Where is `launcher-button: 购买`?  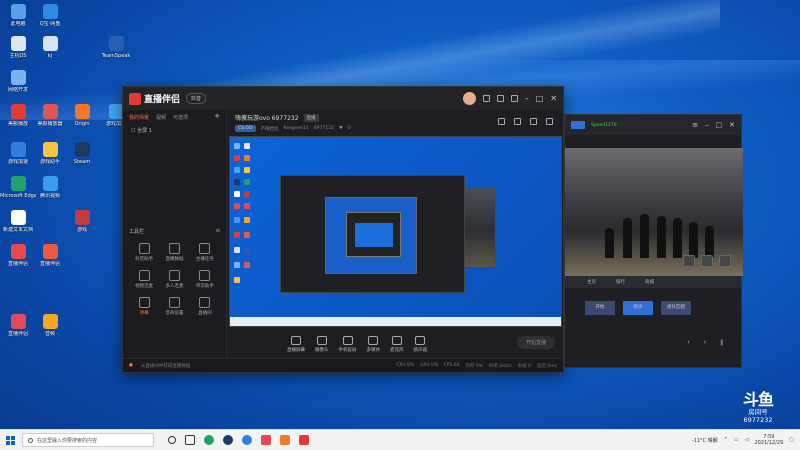 launcher-button: 购买 is located at coordinates (638, 308).